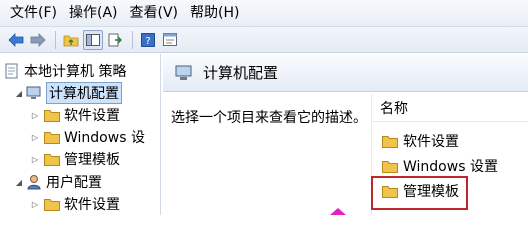  What do you see at coordinates (431, 142) in the screenshot?
I see `list-item-label: 软件设置` at bounding box center [431, 142].